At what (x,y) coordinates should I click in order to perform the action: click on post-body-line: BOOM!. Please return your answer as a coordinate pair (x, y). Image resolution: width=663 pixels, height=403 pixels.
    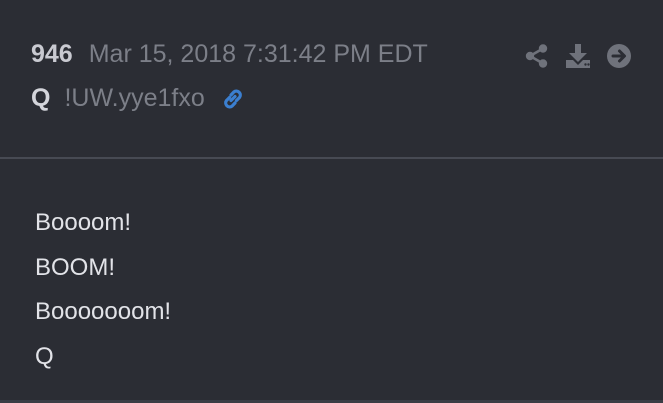
    Looking at the image, I should click on (75, 267).